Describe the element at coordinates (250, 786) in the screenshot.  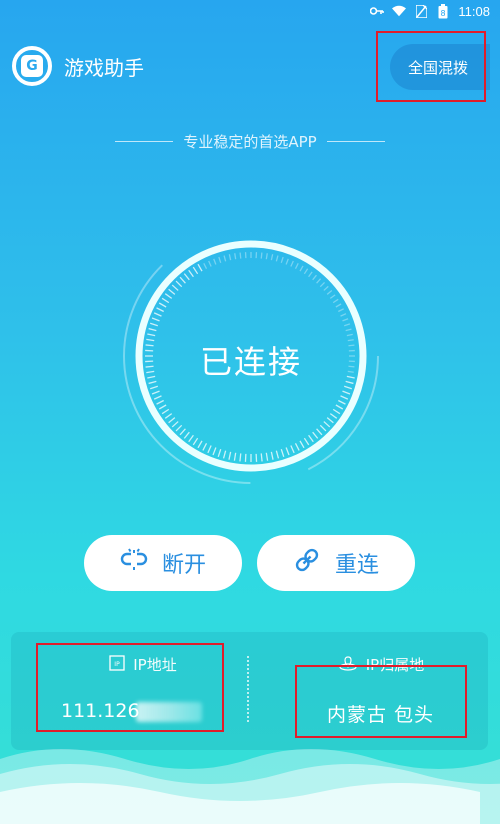
I see `bottom-waves` at that location.